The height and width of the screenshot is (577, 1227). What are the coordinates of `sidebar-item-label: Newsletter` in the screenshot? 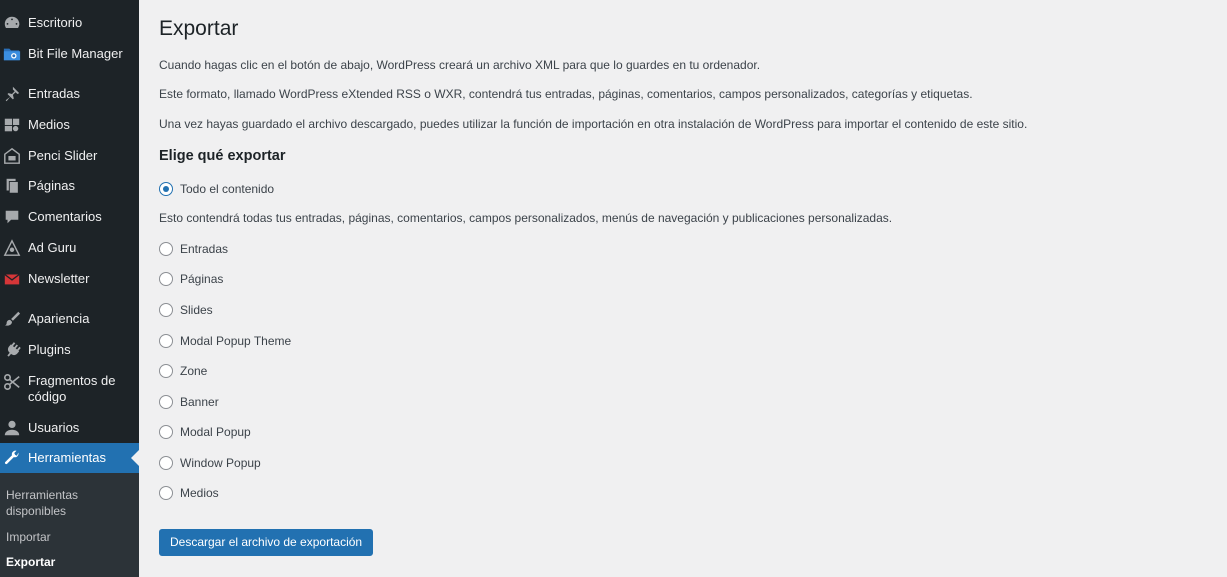 It's located at (59, 278).